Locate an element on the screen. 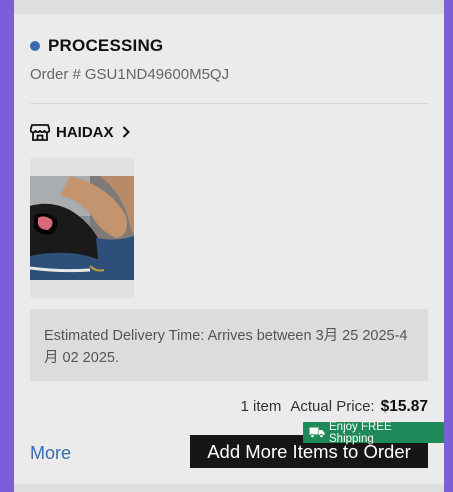 This screenshot has height=492, width=453. status-dot is located at coordinates (35, 46).